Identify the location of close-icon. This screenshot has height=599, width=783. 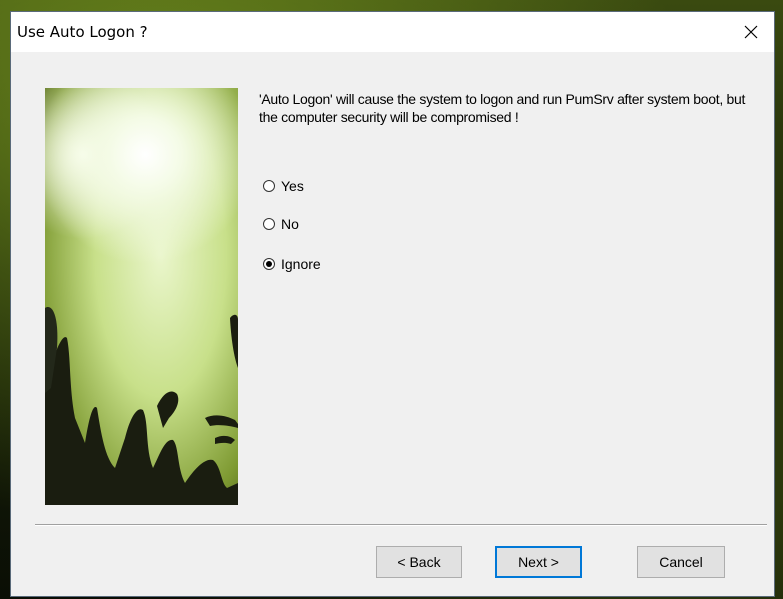
(751, 32).